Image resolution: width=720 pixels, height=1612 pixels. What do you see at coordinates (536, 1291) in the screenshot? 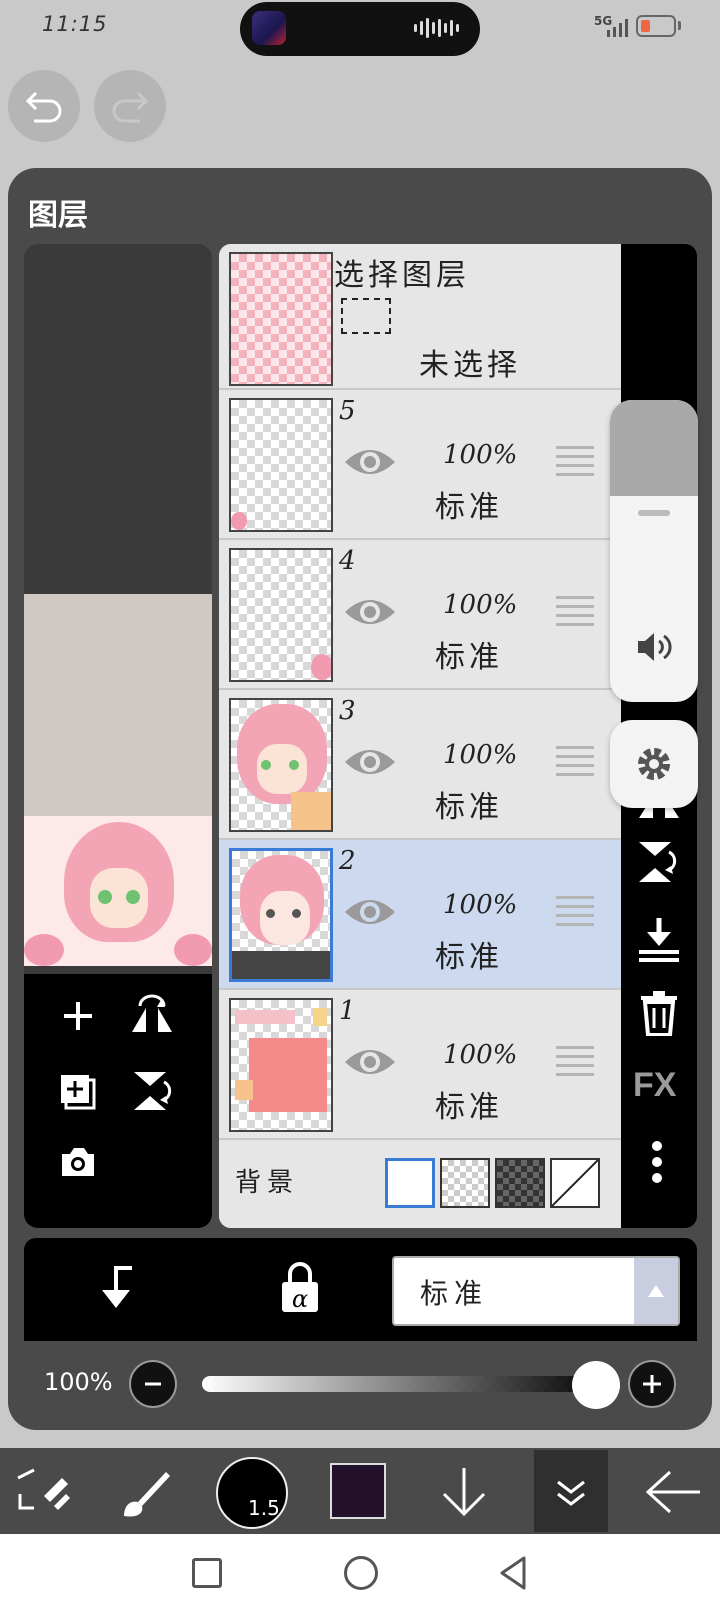
I see `blend-mode-select: 标准` at bounding box center [536, 1291].